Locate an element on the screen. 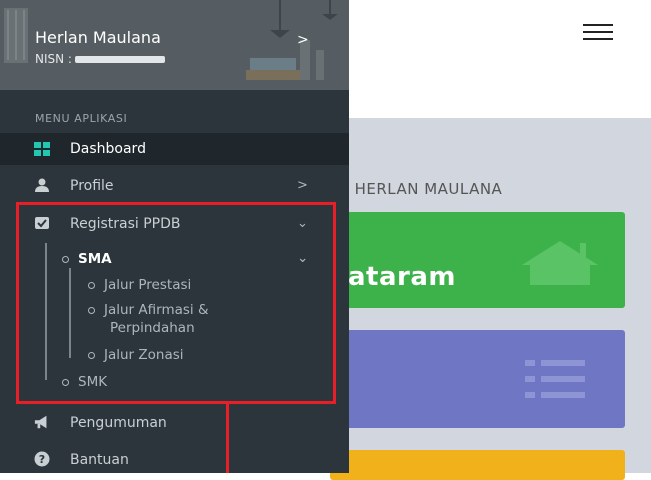  sidebar-item-registrasi-ppdb: Registrasi PPDB ⌄ is located at coordinates (174, 224).